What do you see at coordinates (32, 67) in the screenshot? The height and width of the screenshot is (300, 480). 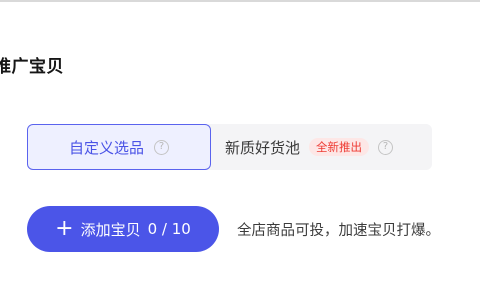 I see `page-title: 推广宝贝` at bounding box center [32, 67].